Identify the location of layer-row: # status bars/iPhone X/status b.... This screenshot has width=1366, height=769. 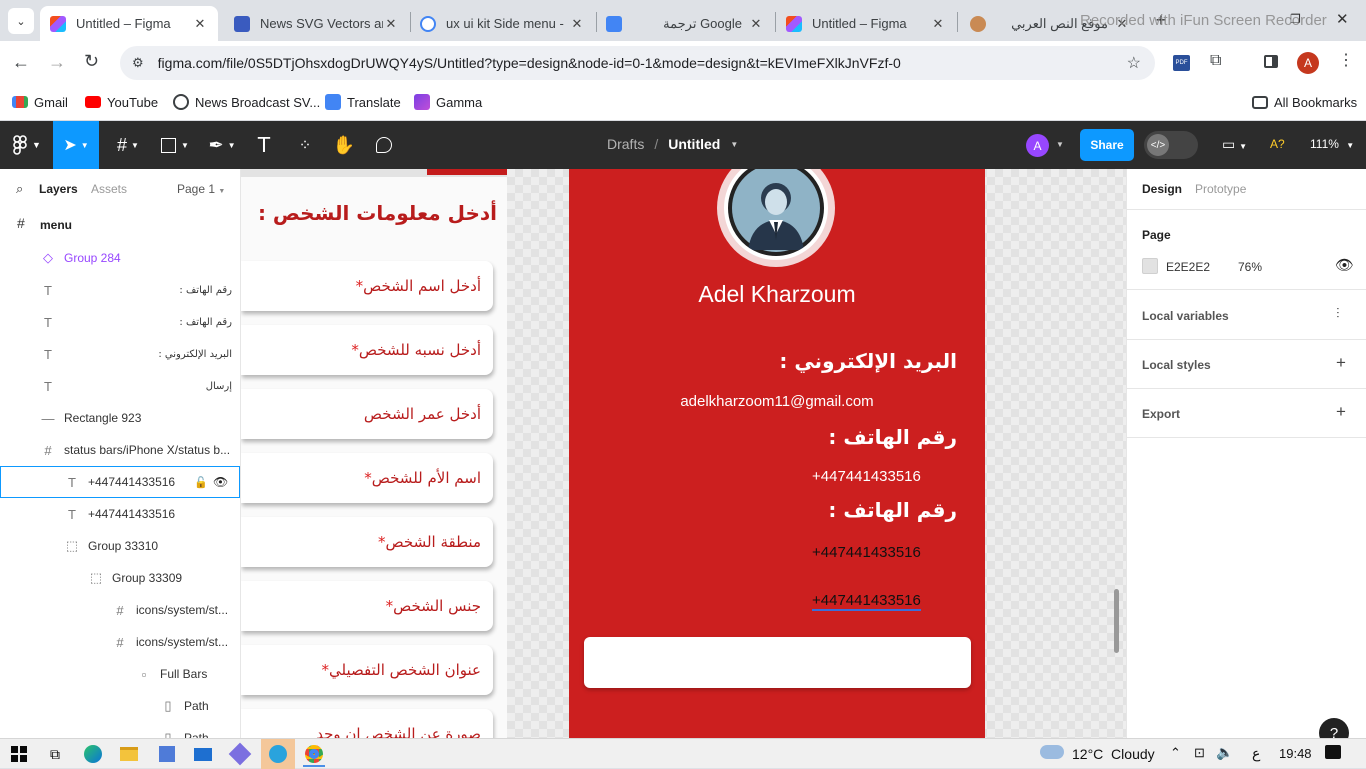
(120, 450).